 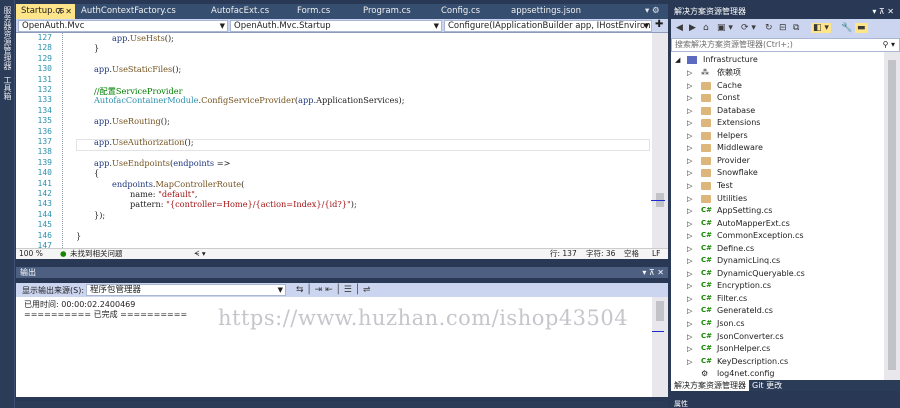 I want to click on output-toolbar-icons: ⇆ │ ⇥ ⇤ │ ☰ │ ⇌, so click(x=333, y=290).